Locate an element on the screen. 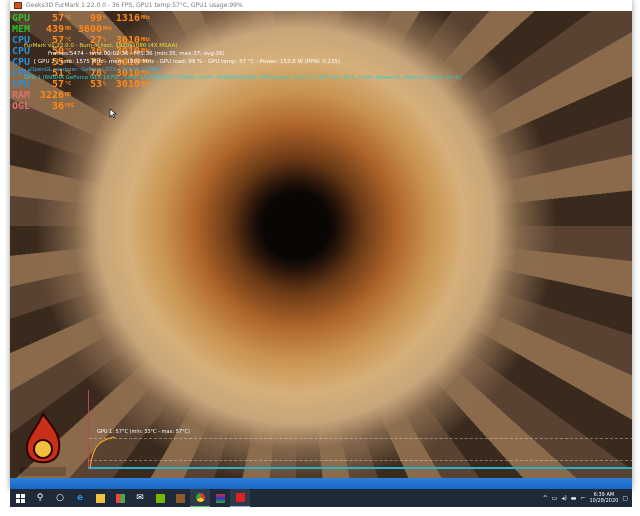 Image resolution: width=640 pixels, height=516 pixels. network-icon: ▭ is located at coordinates (555, 498).